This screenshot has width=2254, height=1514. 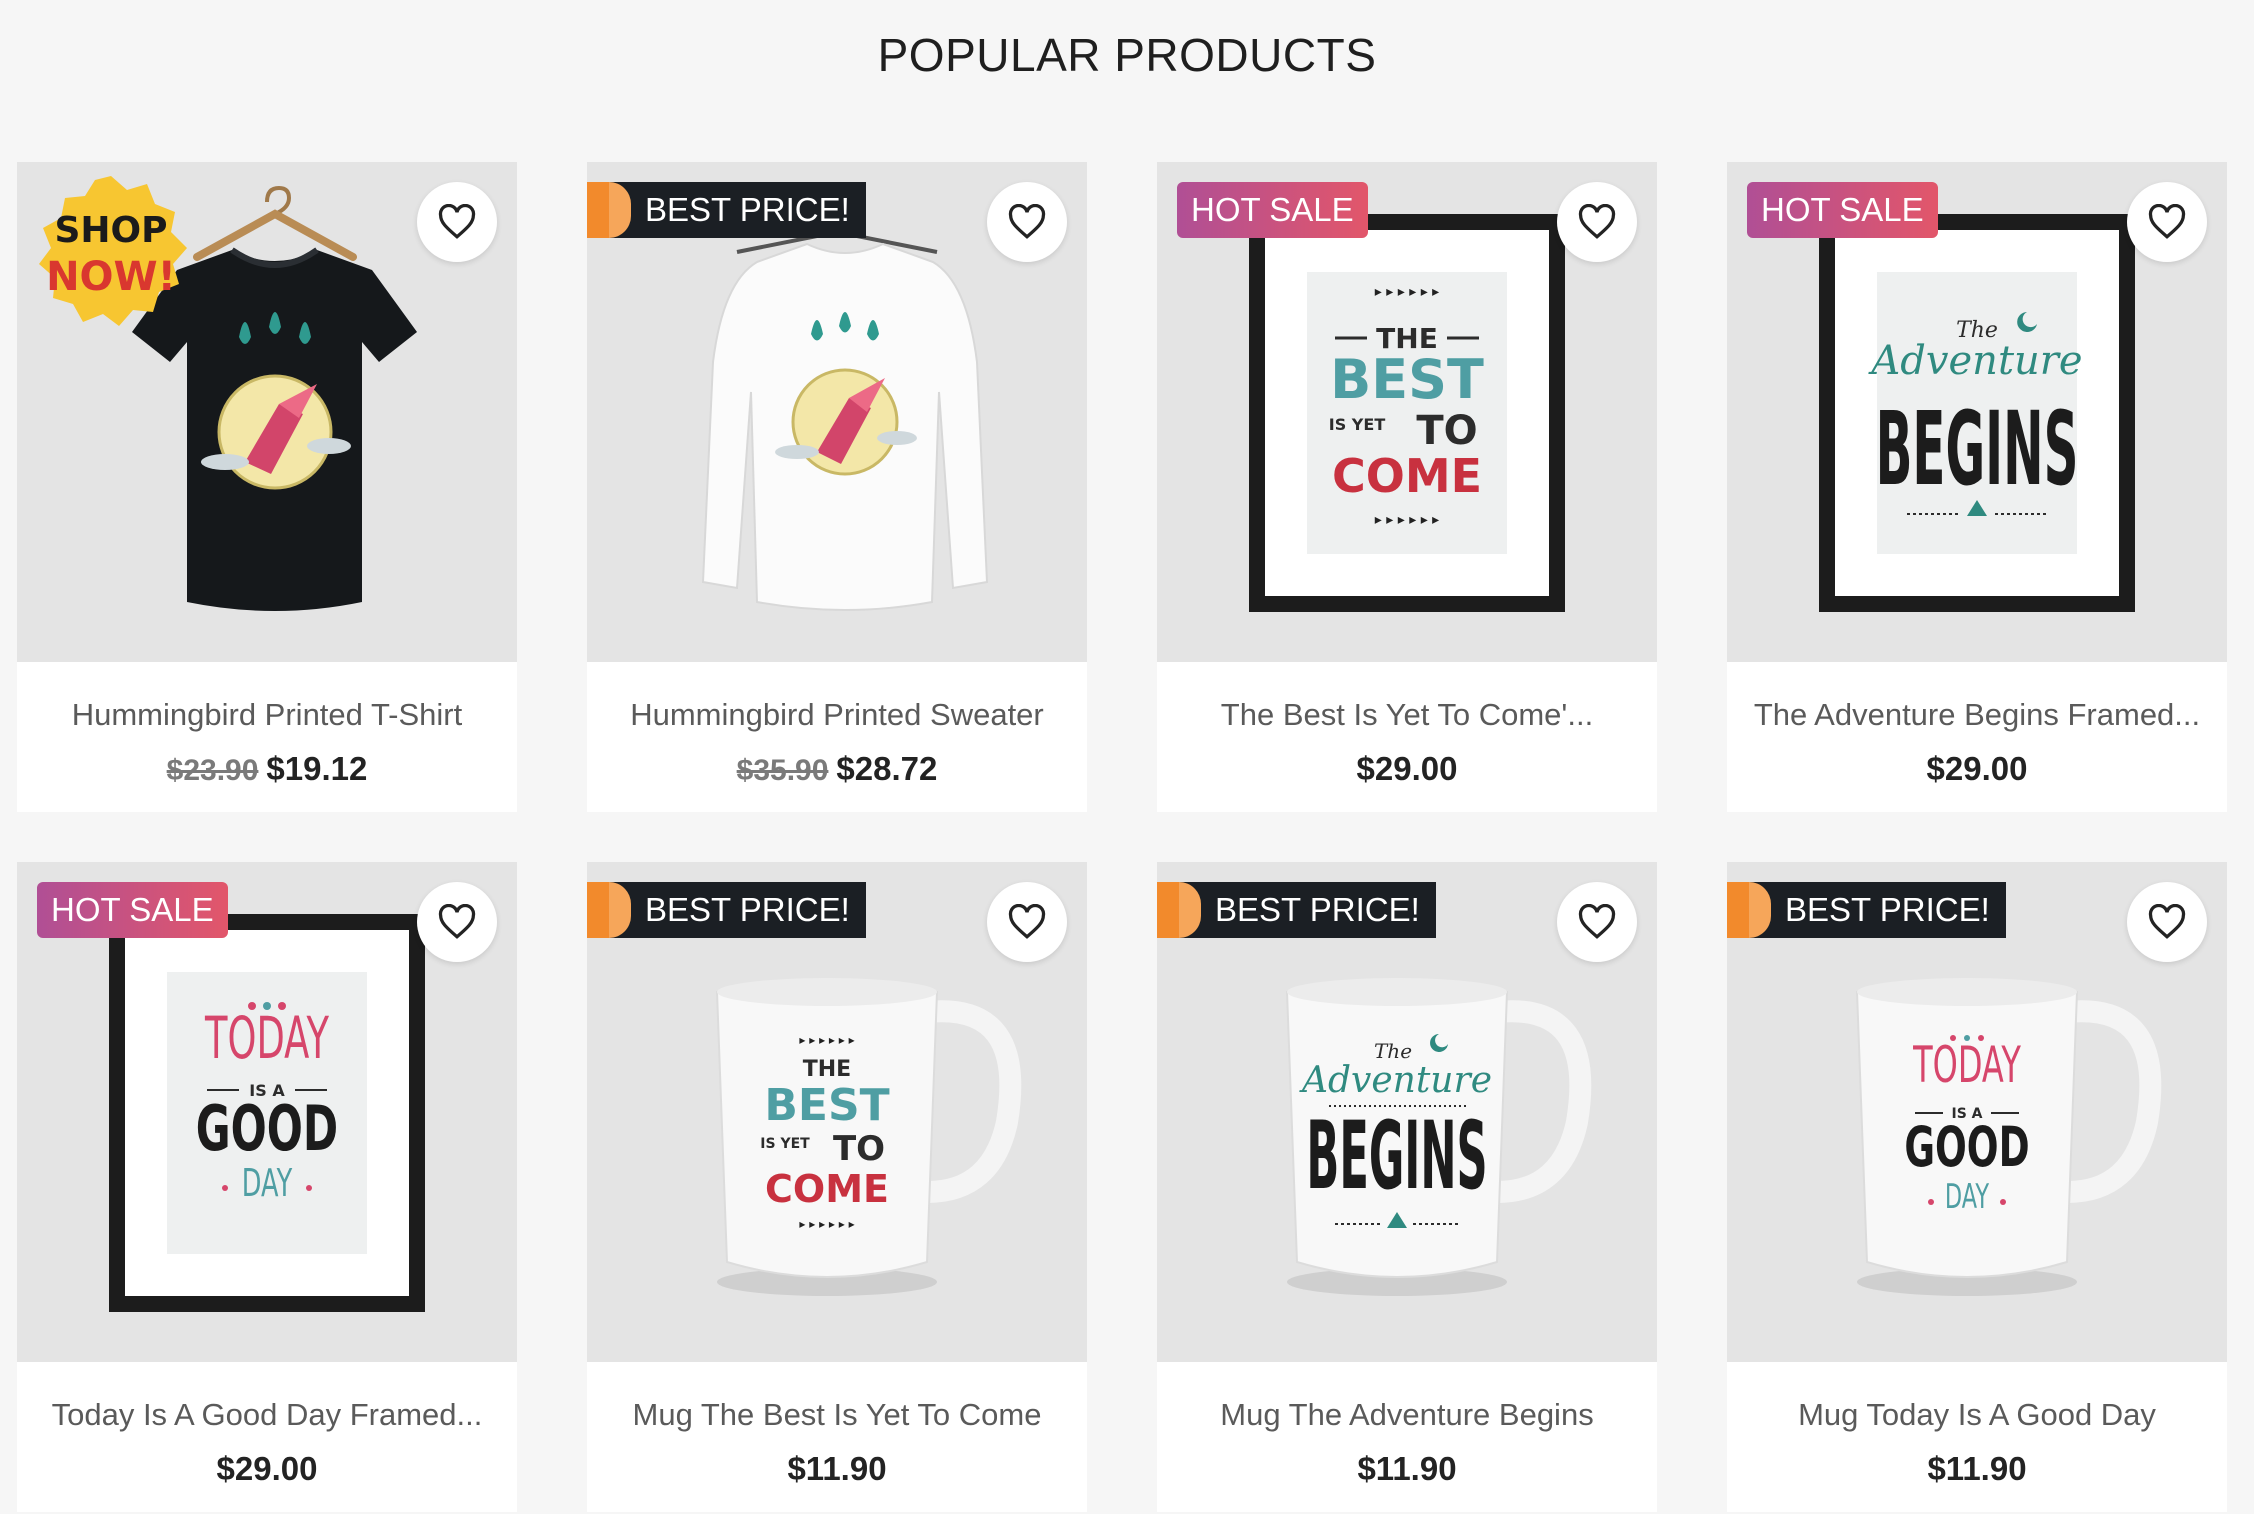 What do you see at coordinates (837, 1437) in the screenshot?
I see `product-info: Mug The Best Is Yet To Come $11.90` at bounding box center [837, 1437].